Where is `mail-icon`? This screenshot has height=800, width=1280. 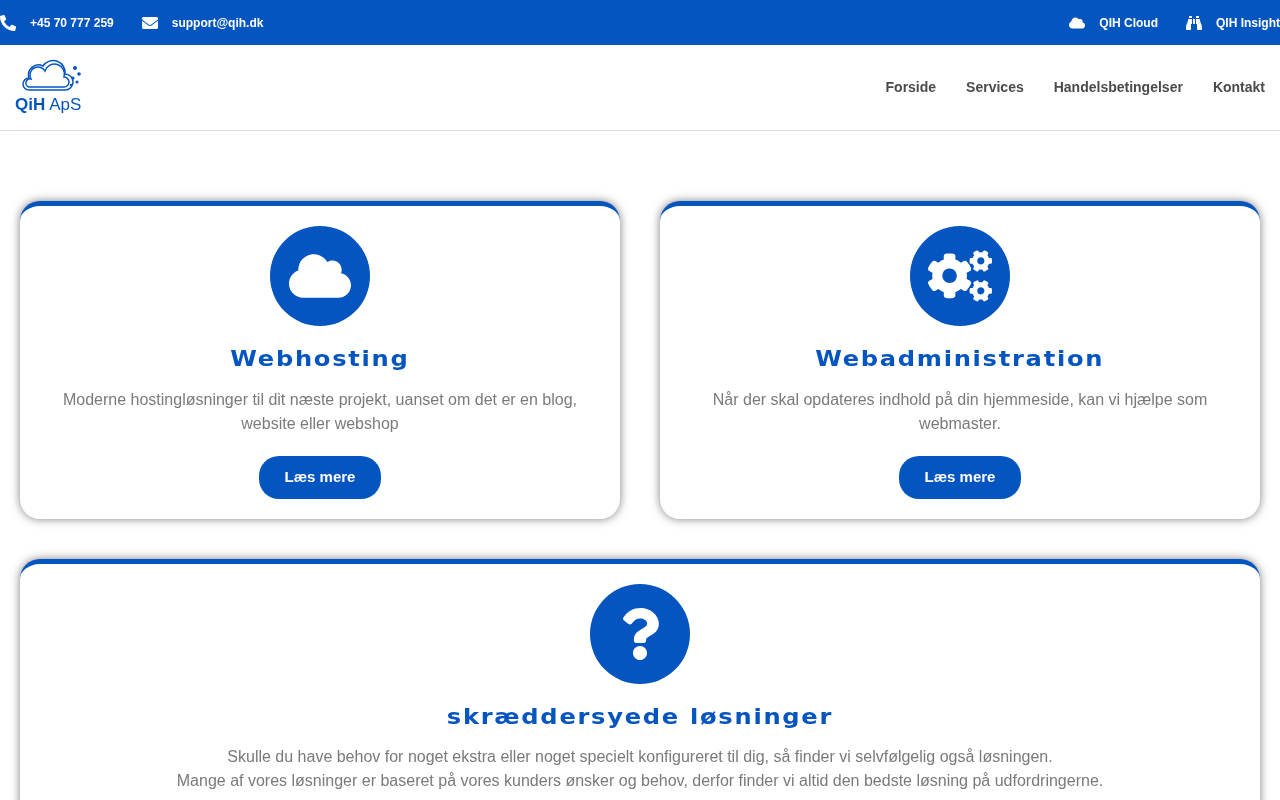
mail-icon is located at coordinates (149, 22).